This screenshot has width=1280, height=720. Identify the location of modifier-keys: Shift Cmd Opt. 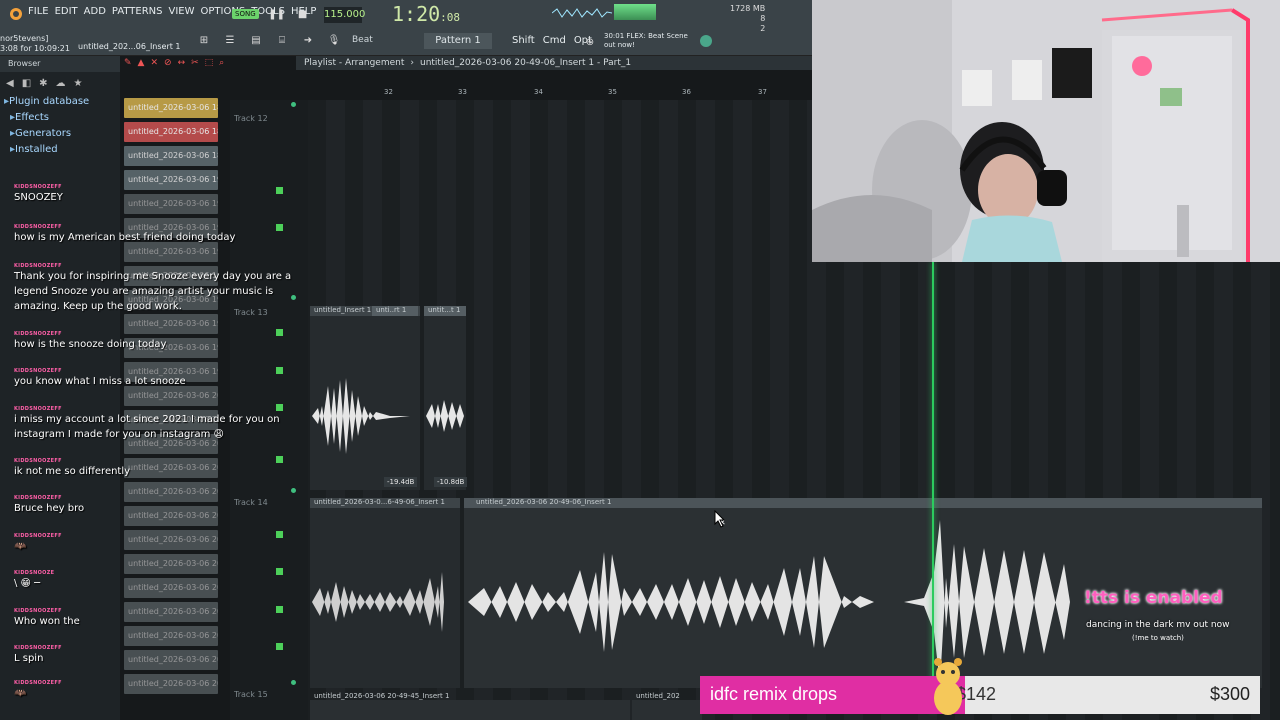
(552, 40).